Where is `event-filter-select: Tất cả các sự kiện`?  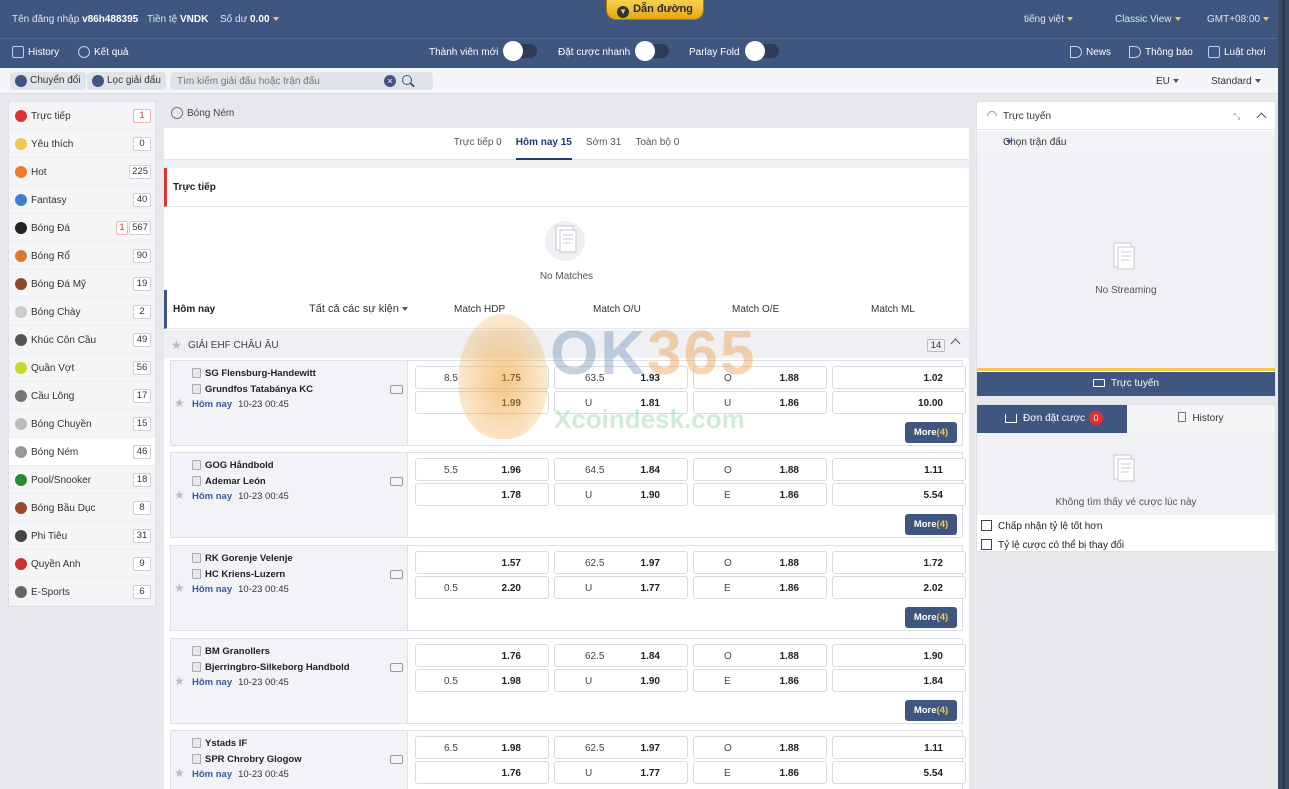
event-filter-select: Tất cả các sự kiện is located at coordinates (358, 309).